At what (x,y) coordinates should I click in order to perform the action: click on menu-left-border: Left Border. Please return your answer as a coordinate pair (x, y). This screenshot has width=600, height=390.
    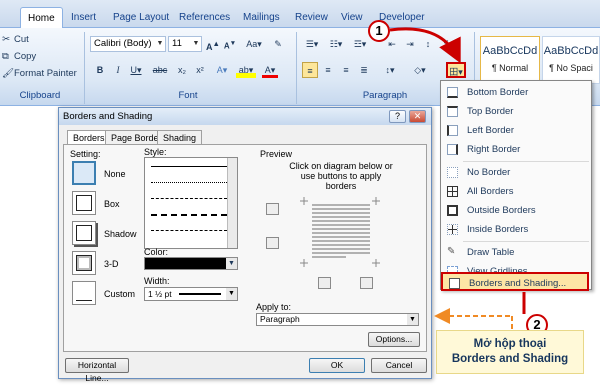
    Looking at the image, I should click on (516, 130).